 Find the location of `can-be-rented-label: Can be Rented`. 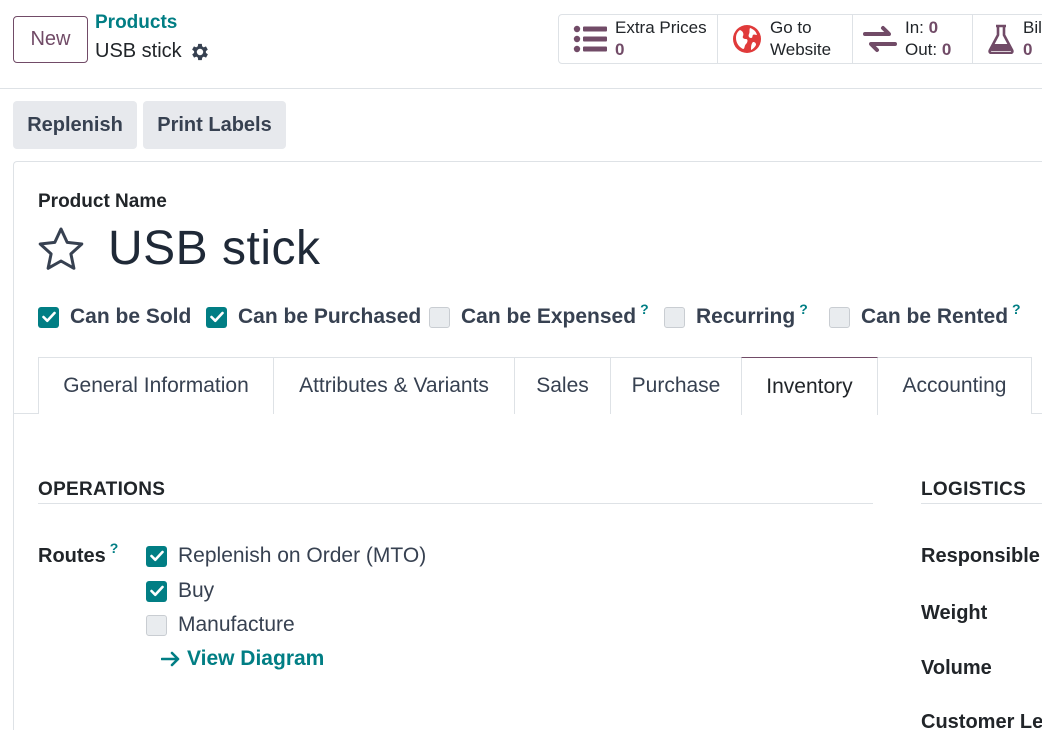

can-be-rented-label: Can be Rented is located at coordinates (935, 316).